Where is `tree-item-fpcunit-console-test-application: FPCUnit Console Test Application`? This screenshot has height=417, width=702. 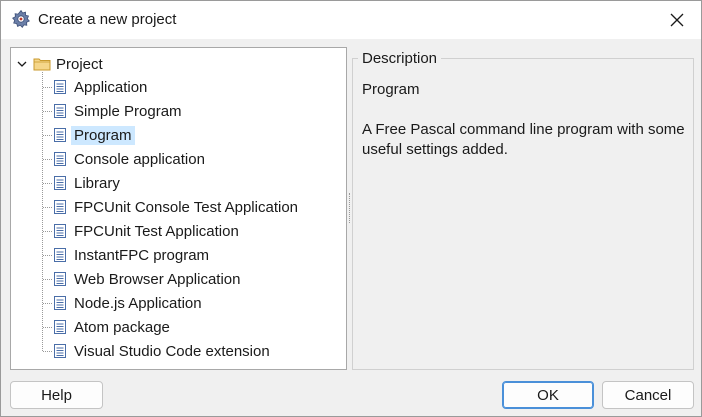
tree-item-fpcunit-console-test-application: FPCUnit Console Test Application is located at coordinates (177, 207).